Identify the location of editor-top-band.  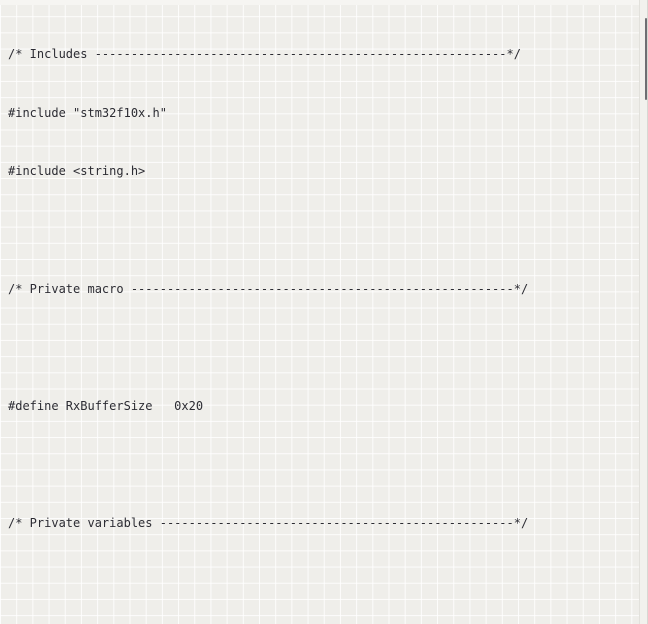
(324, 2).